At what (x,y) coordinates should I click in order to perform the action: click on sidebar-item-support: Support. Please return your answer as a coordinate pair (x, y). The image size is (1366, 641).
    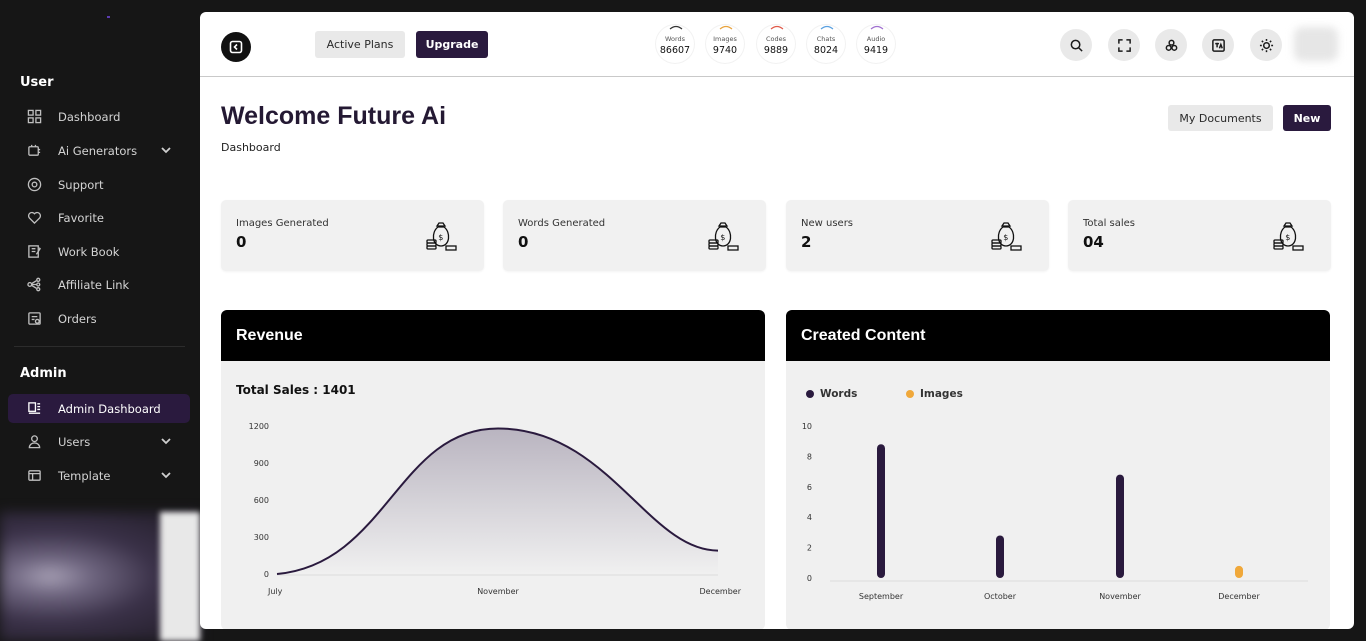
    Looking at the image, I should click on (99, 184).